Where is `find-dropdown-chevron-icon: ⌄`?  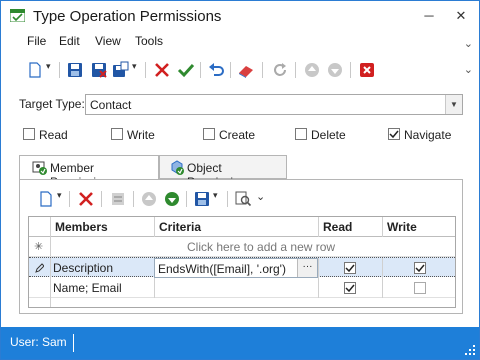
find-dropdown-chevron-icon: ⌄ is located at coordinates (260, 196).